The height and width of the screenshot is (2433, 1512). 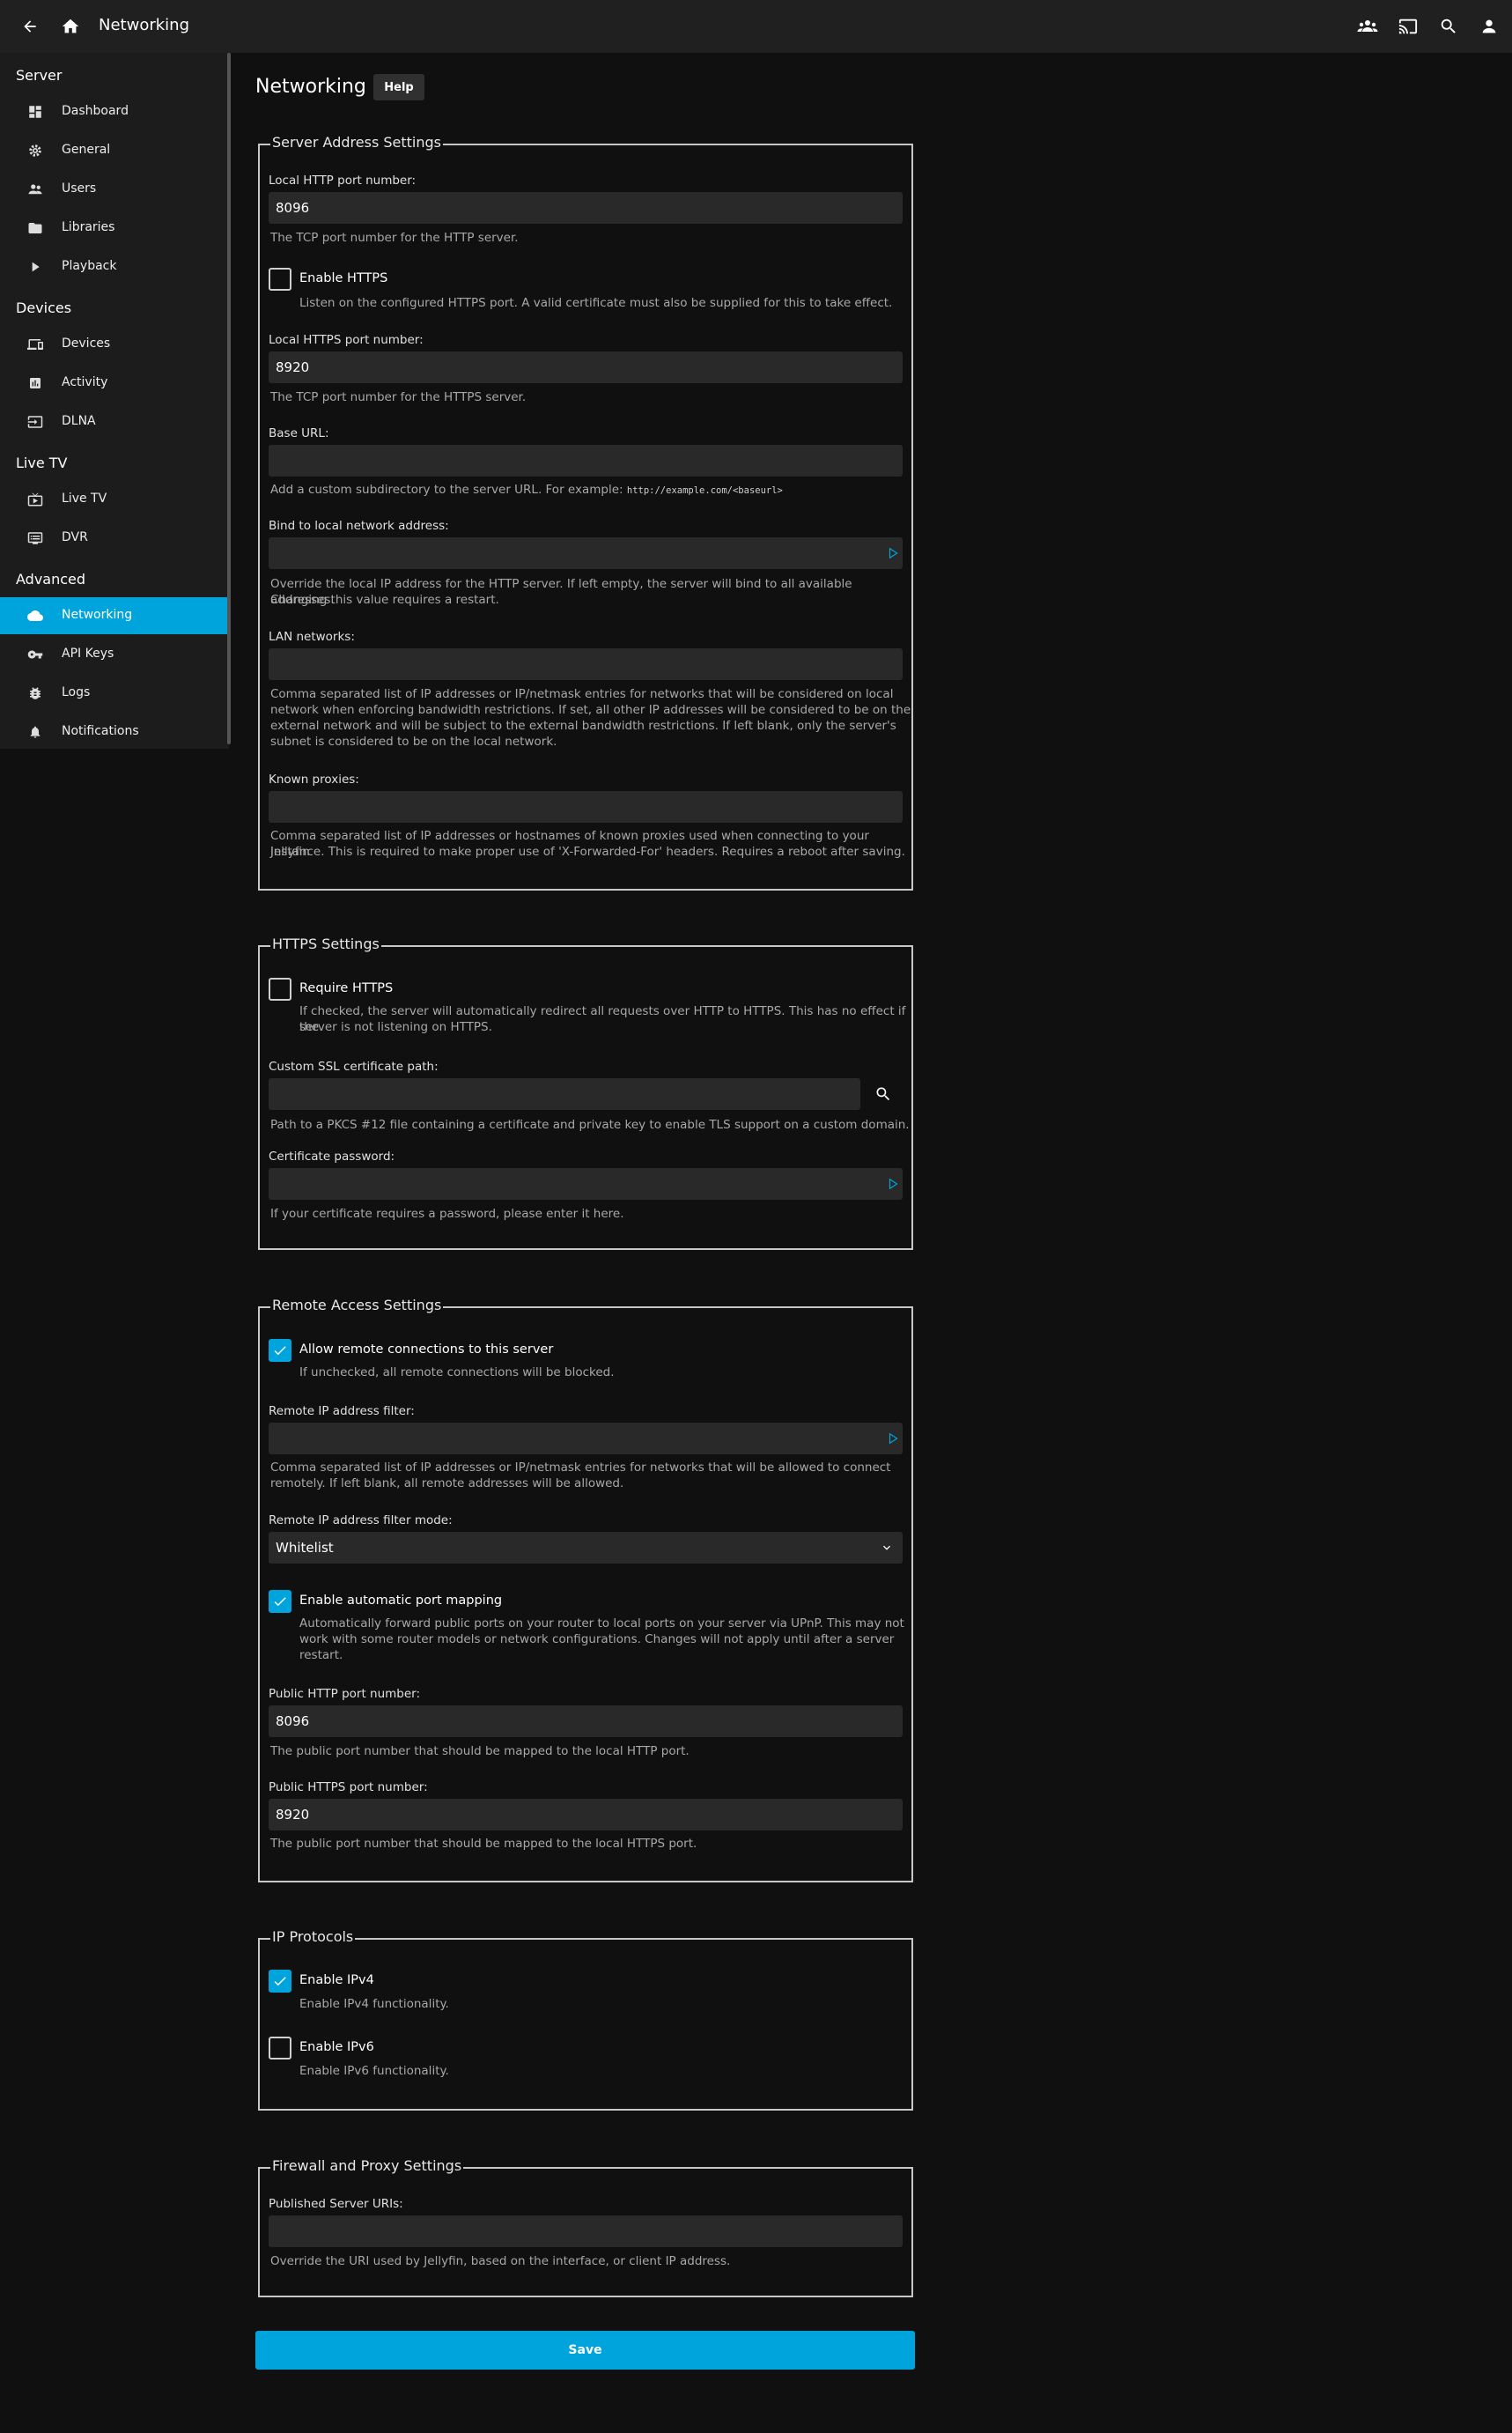 I want to click on bind-address-input, so click(x=586, y=553).